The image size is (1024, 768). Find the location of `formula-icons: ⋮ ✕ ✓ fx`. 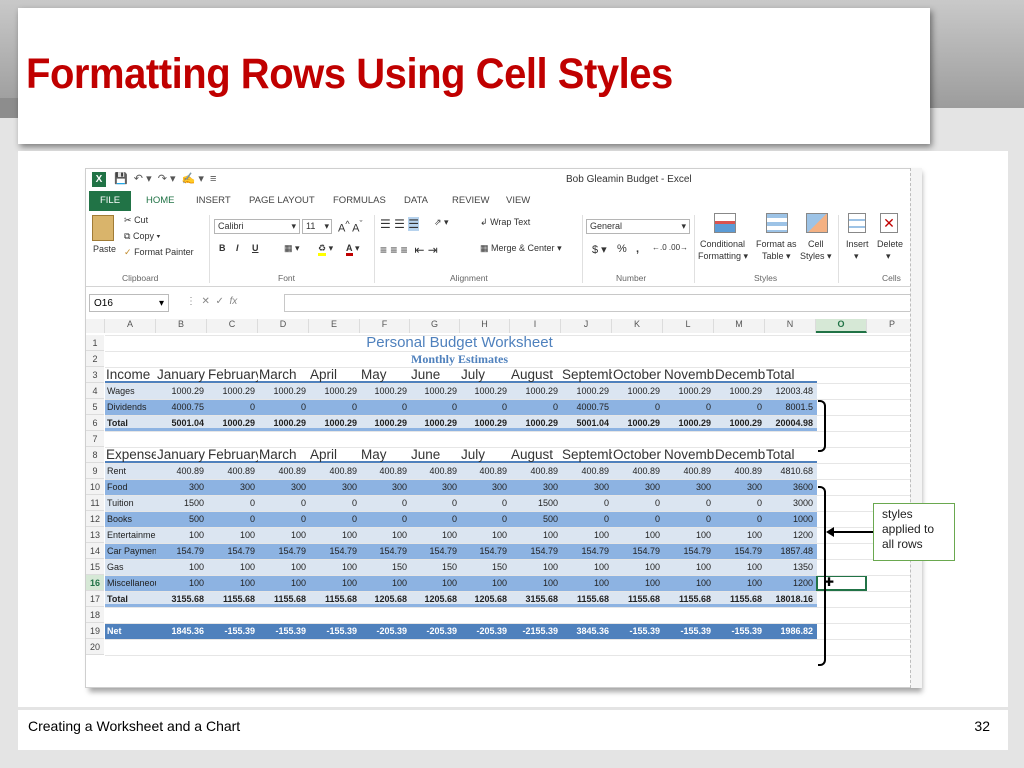

formula-icons: ⋮ ✕ ✓ fx is located at coordinates (211, 301).